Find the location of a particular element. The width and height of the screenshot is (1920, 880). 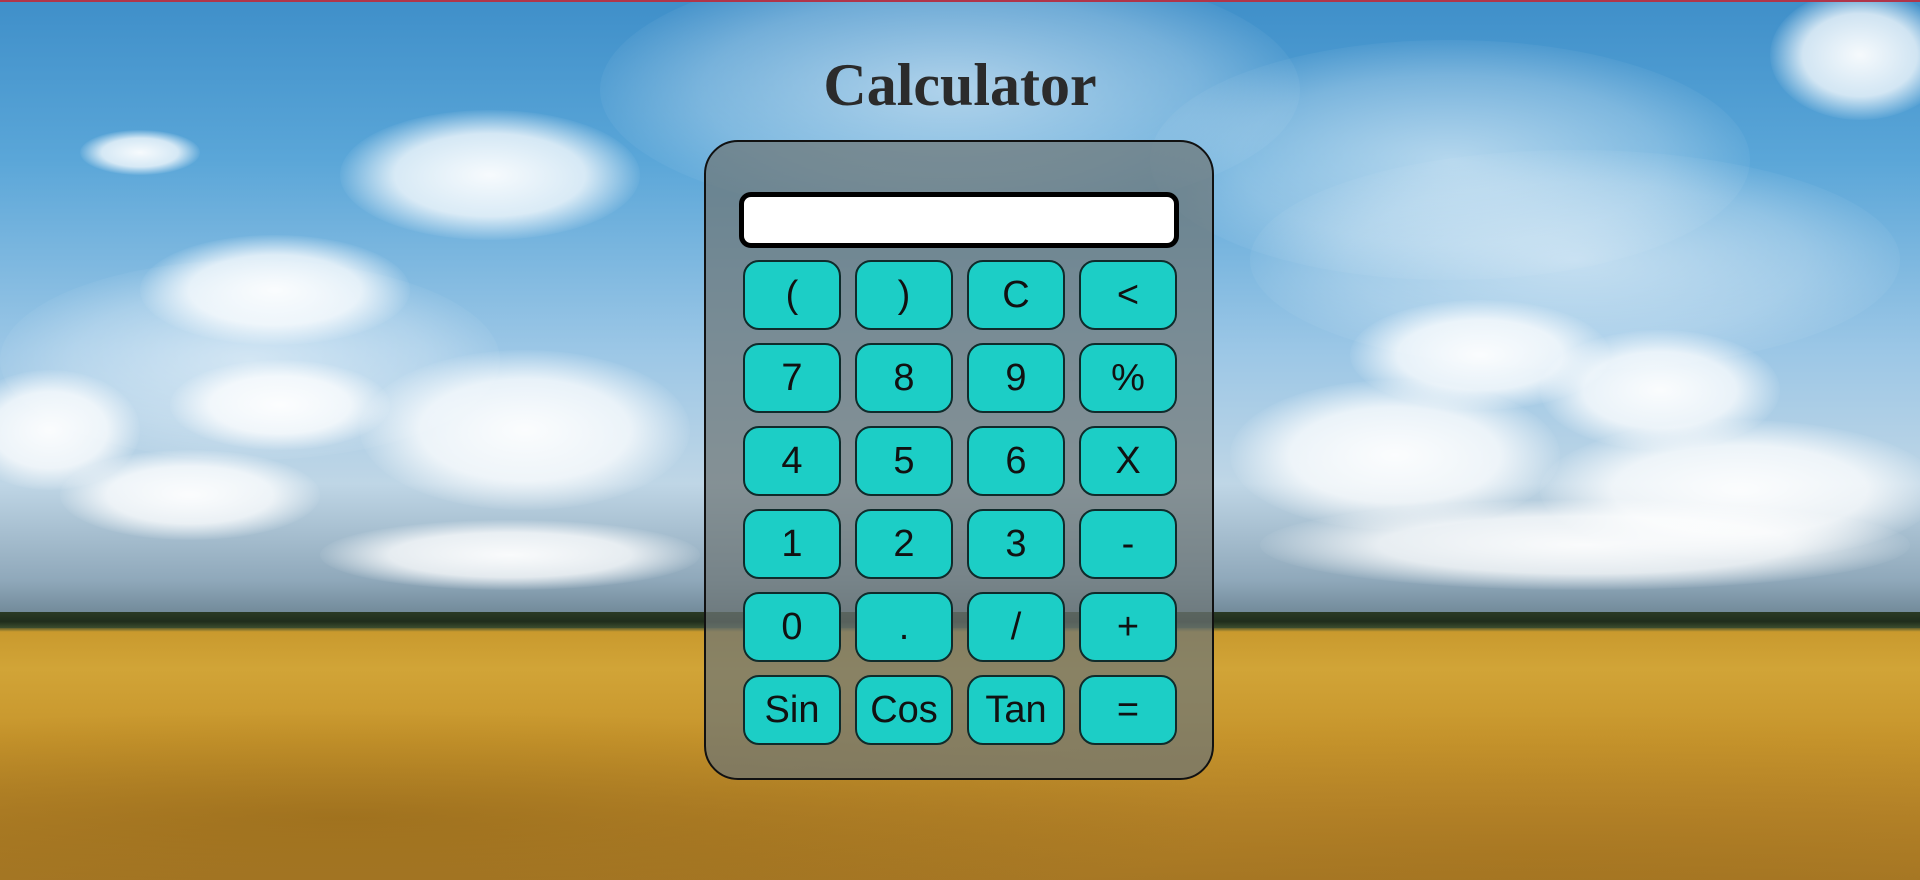

cos-button: Cos is located at coordinates (904, 710).